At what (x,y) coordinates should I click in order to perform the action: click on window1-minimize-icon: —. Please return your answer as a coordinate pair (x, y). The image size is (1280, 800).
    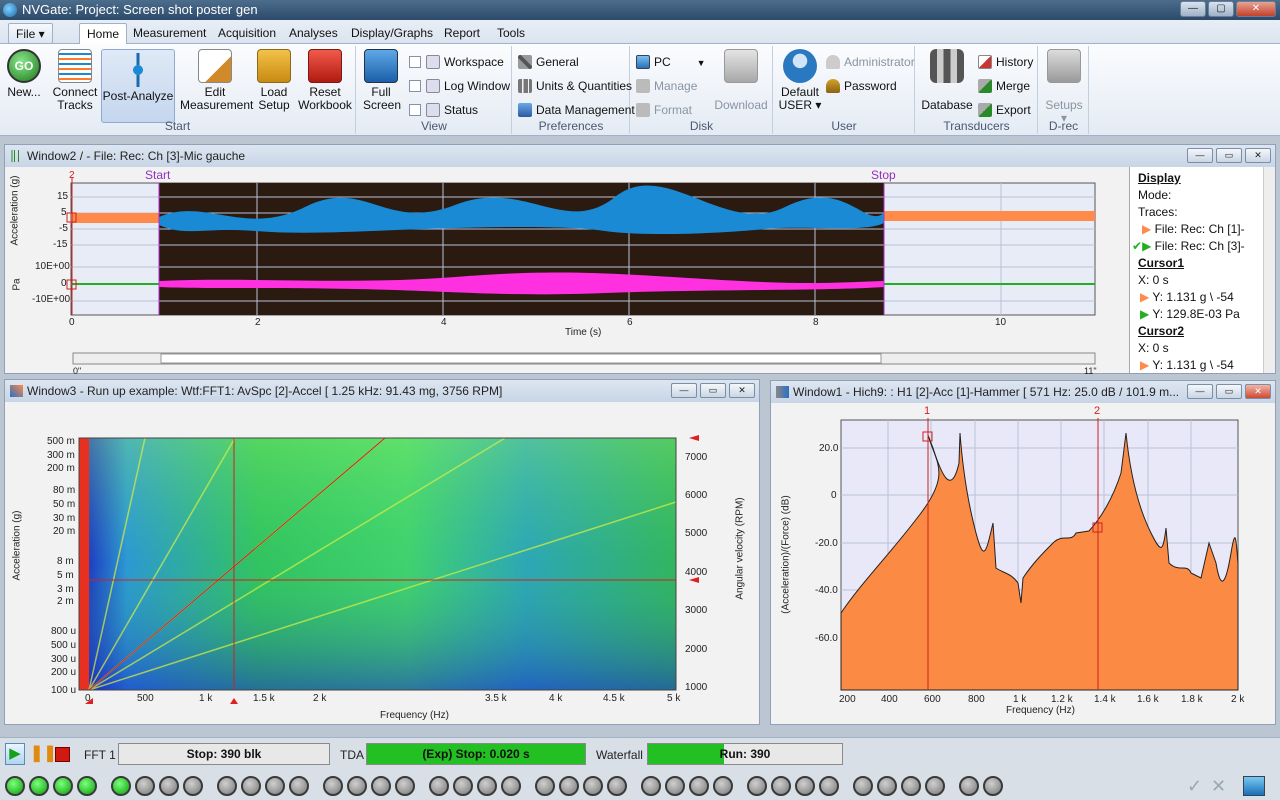
    Looking at the image, I should click on (1200, 391).